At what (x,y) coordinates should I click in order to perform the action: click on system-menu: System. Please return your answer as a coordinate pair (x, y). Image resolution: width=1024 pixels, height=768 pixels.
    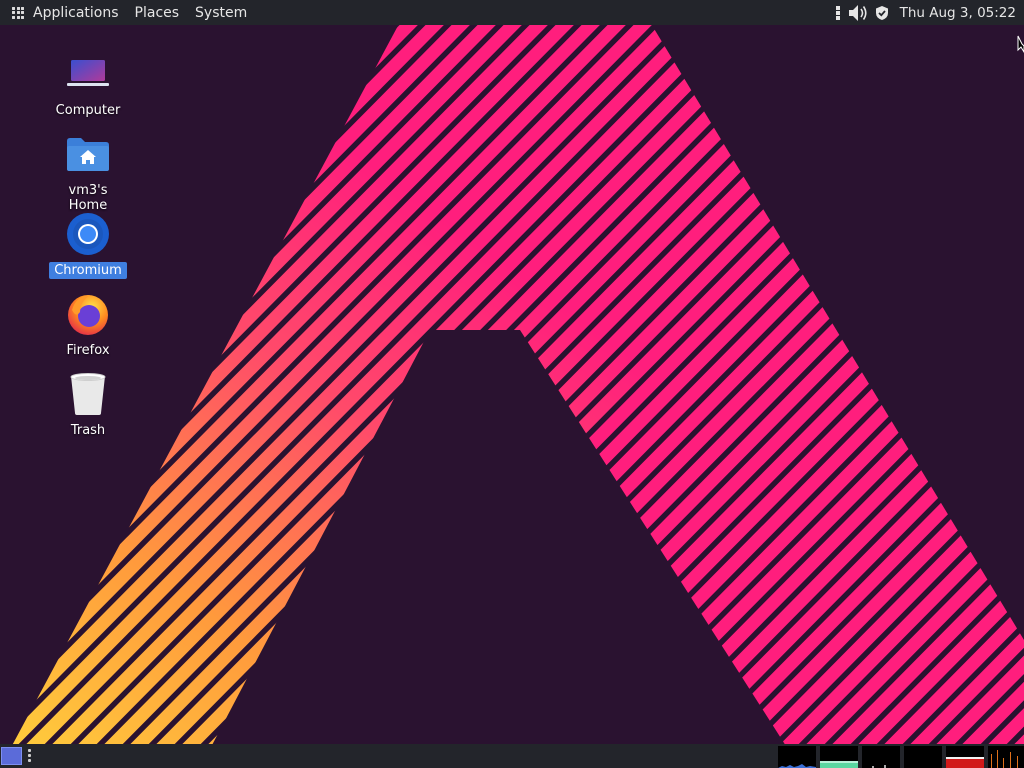
    Looking at the image, I should click on (221, 13).